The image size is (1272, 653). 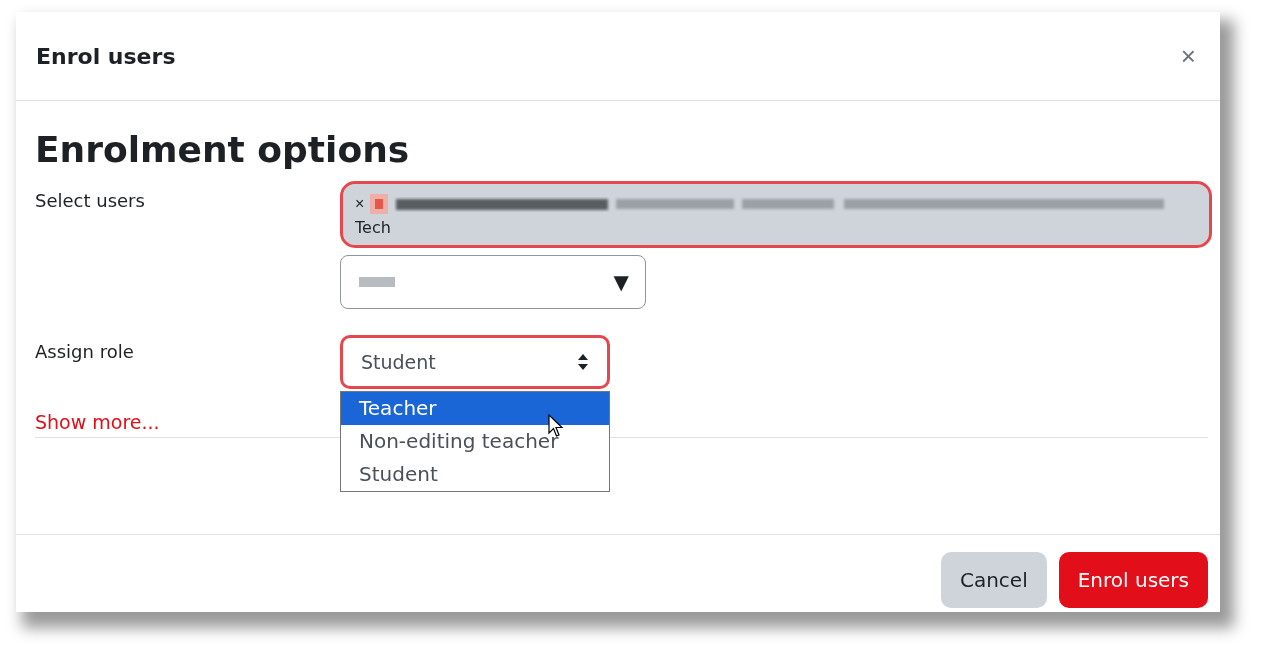 What do you see at coordinates (621, 282) in the screenshot?
I see `dropdown-arrow: ▼` at bounding box center [621, 282].